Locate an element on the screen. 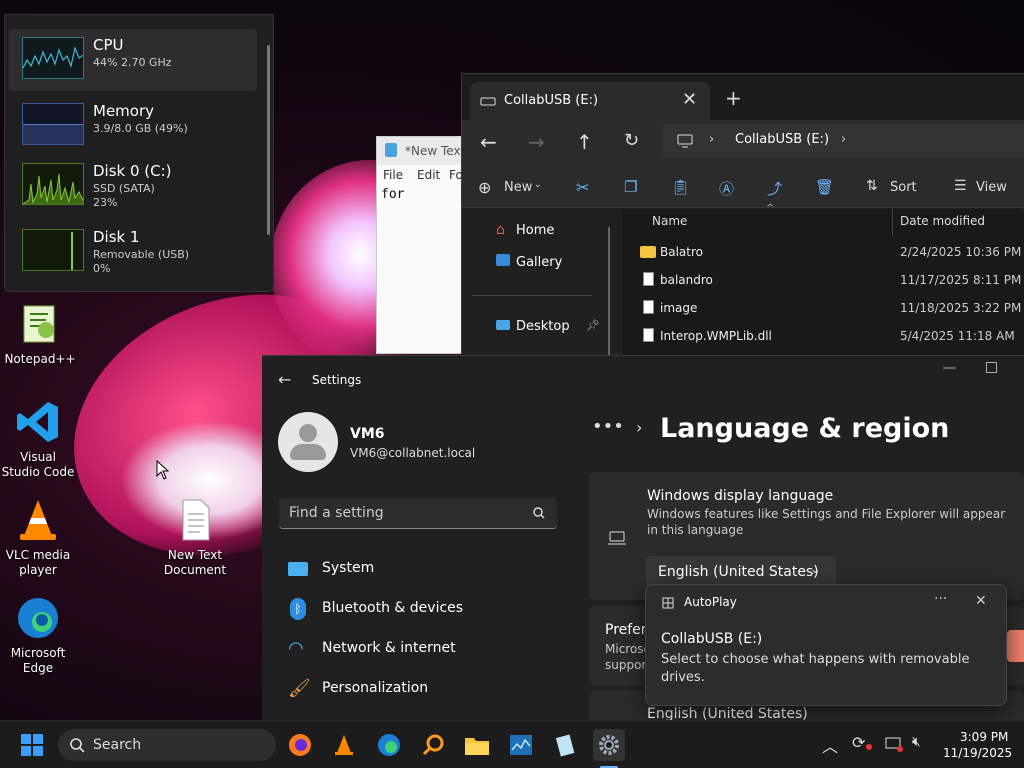 This screenshot has width=1024, height=768. minimize-icon: — is located at coordinates (949, 368).